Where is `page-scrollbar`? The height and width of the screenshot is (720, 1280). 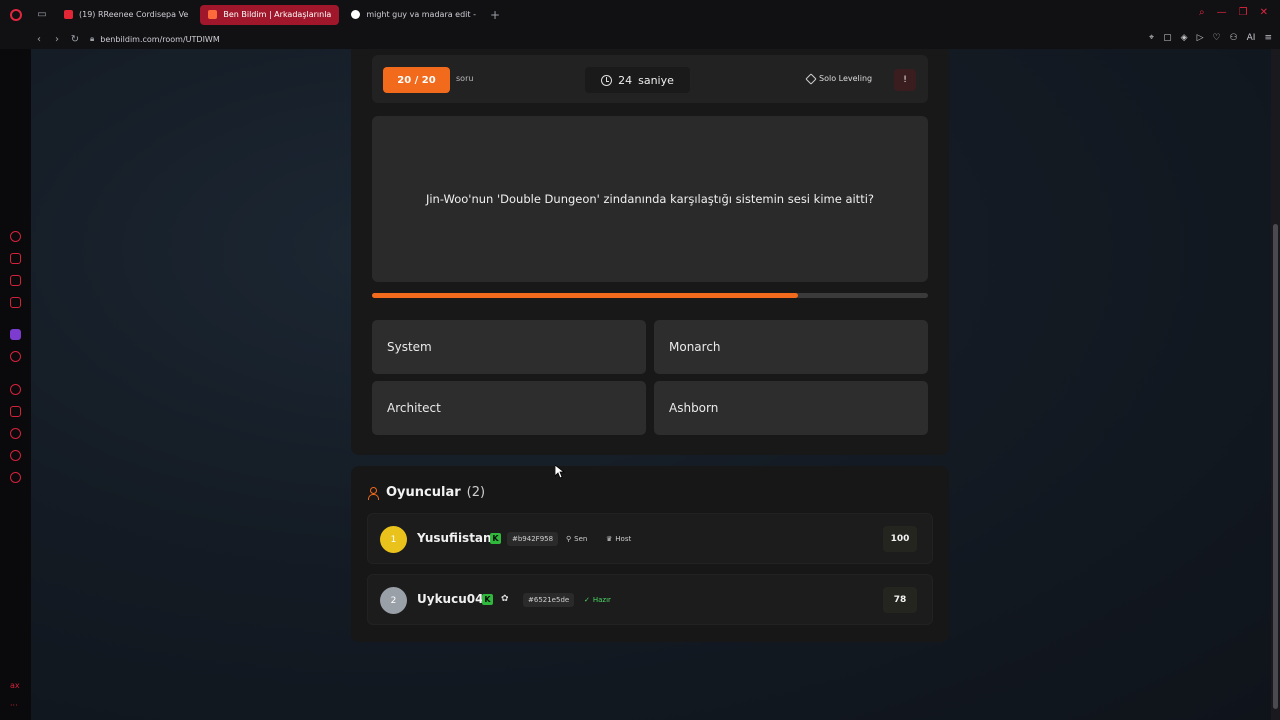
page-scrollbar is located at coordinates (1275, 384).